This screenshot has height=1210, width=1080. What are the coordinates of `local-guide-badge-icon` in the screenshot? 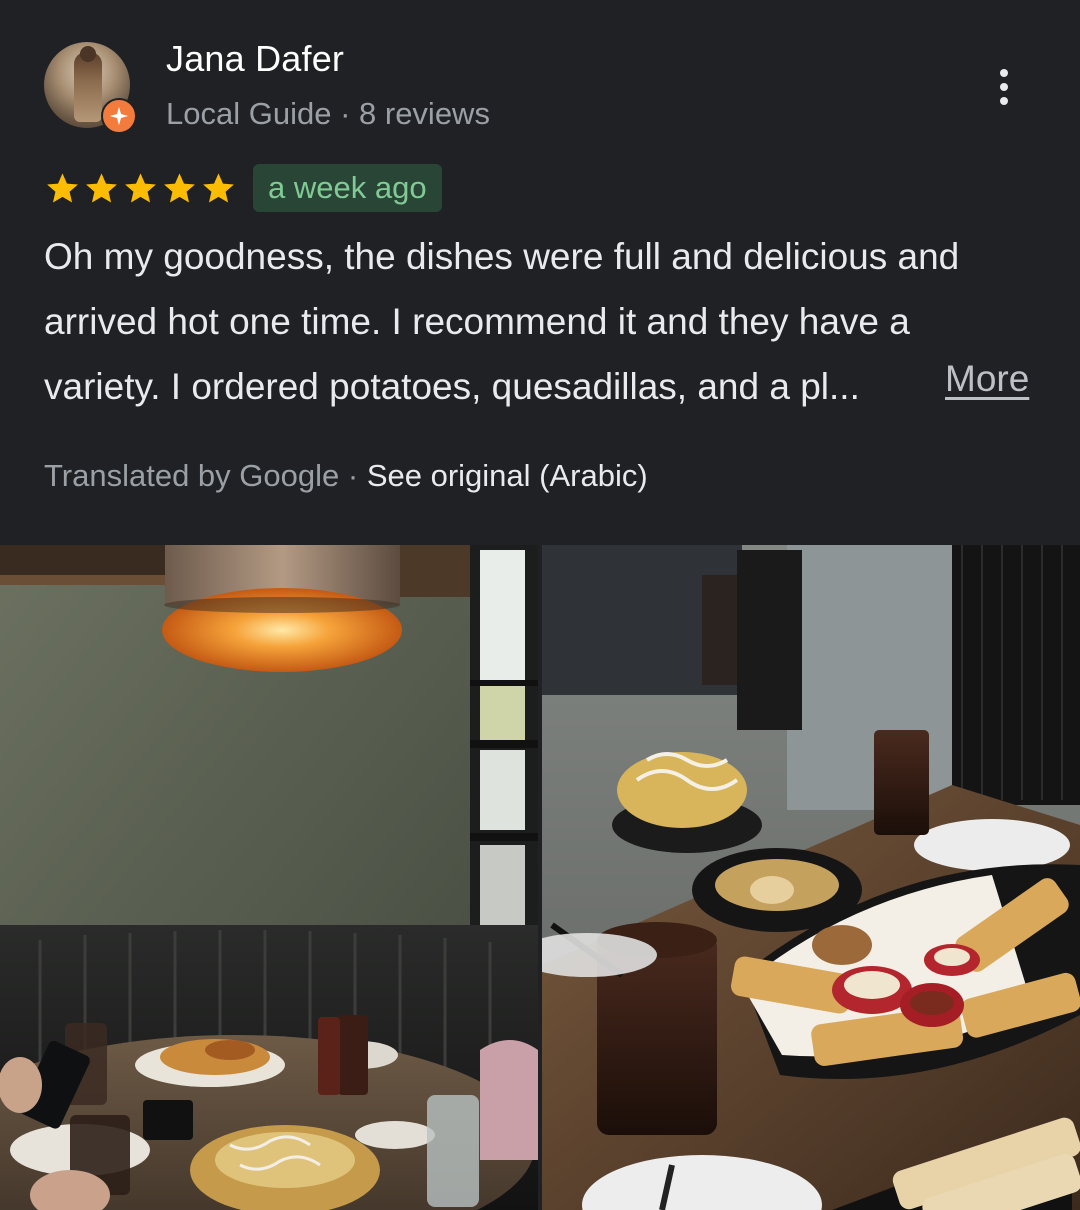 It's located at (119, 116).